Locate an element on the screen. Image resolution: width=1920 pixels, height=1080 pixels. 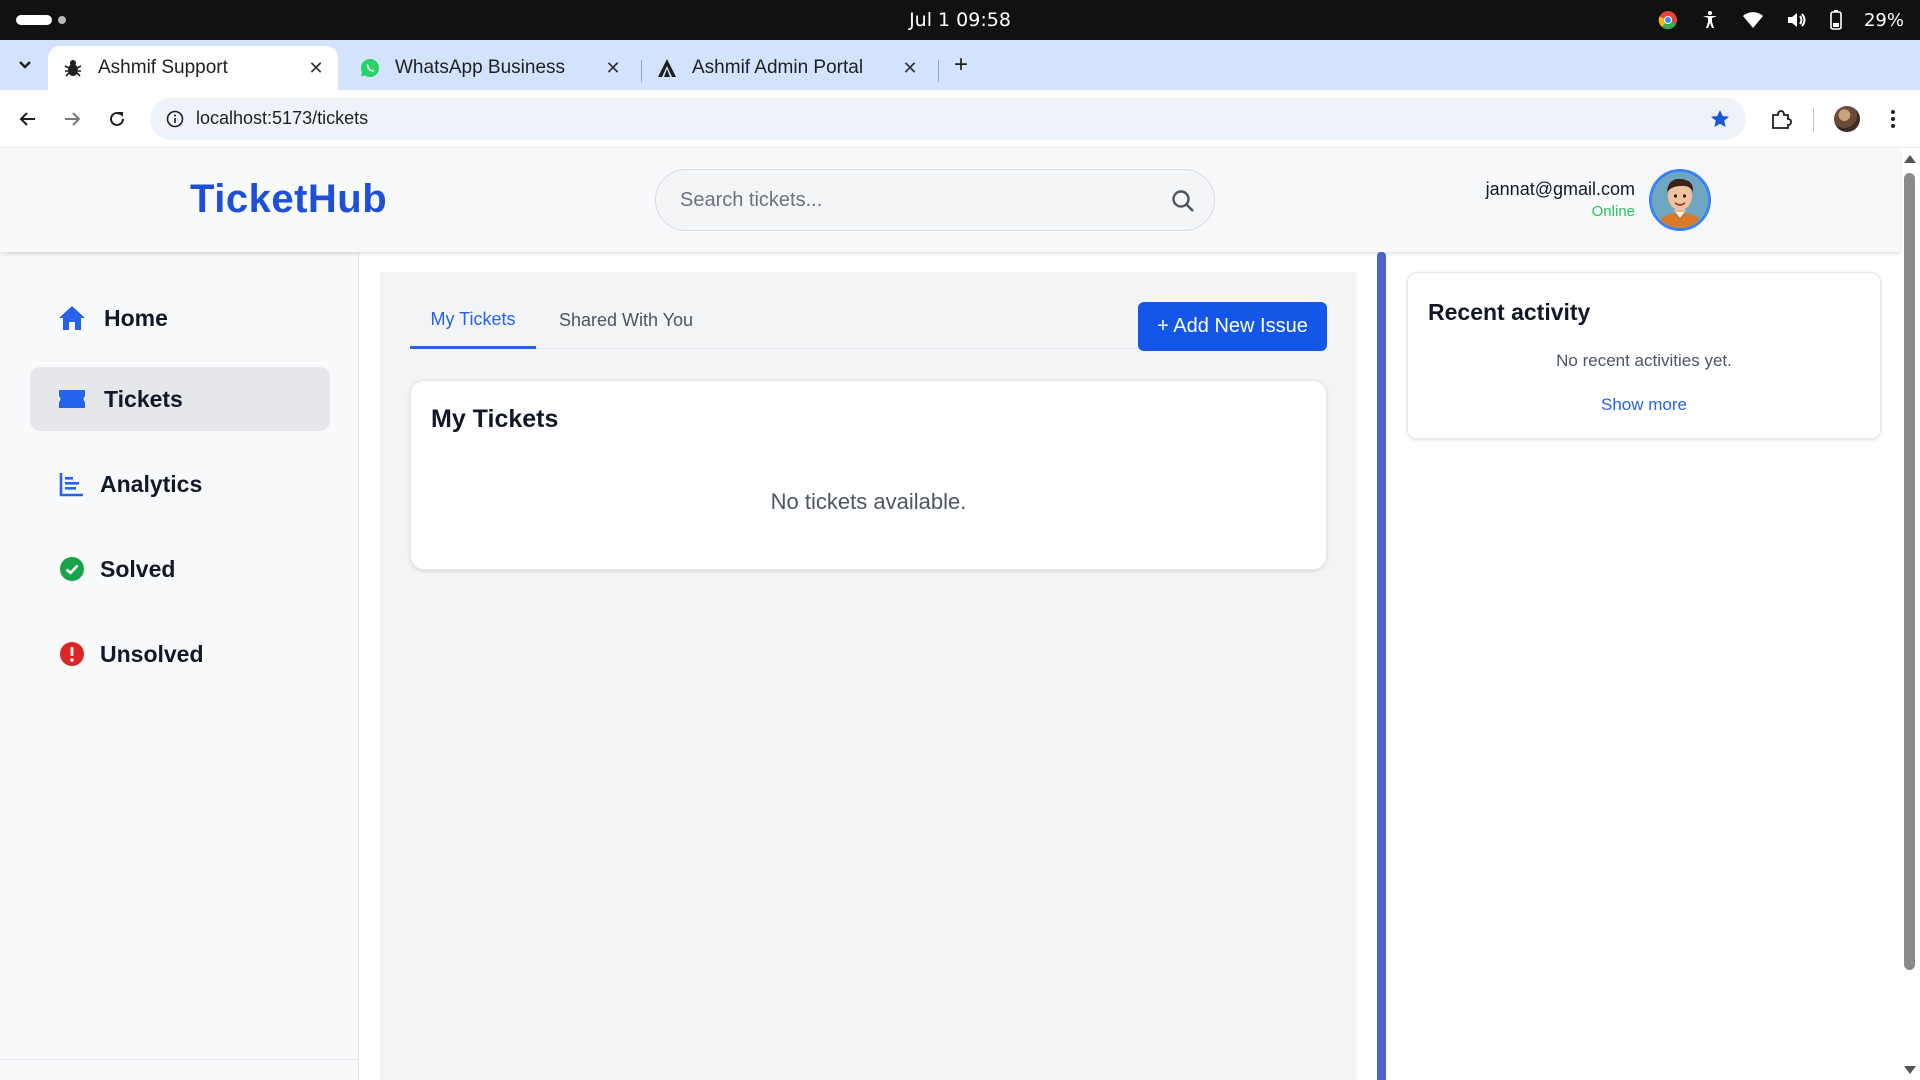
page-scrollbar is located at coordinates (1910, 614).